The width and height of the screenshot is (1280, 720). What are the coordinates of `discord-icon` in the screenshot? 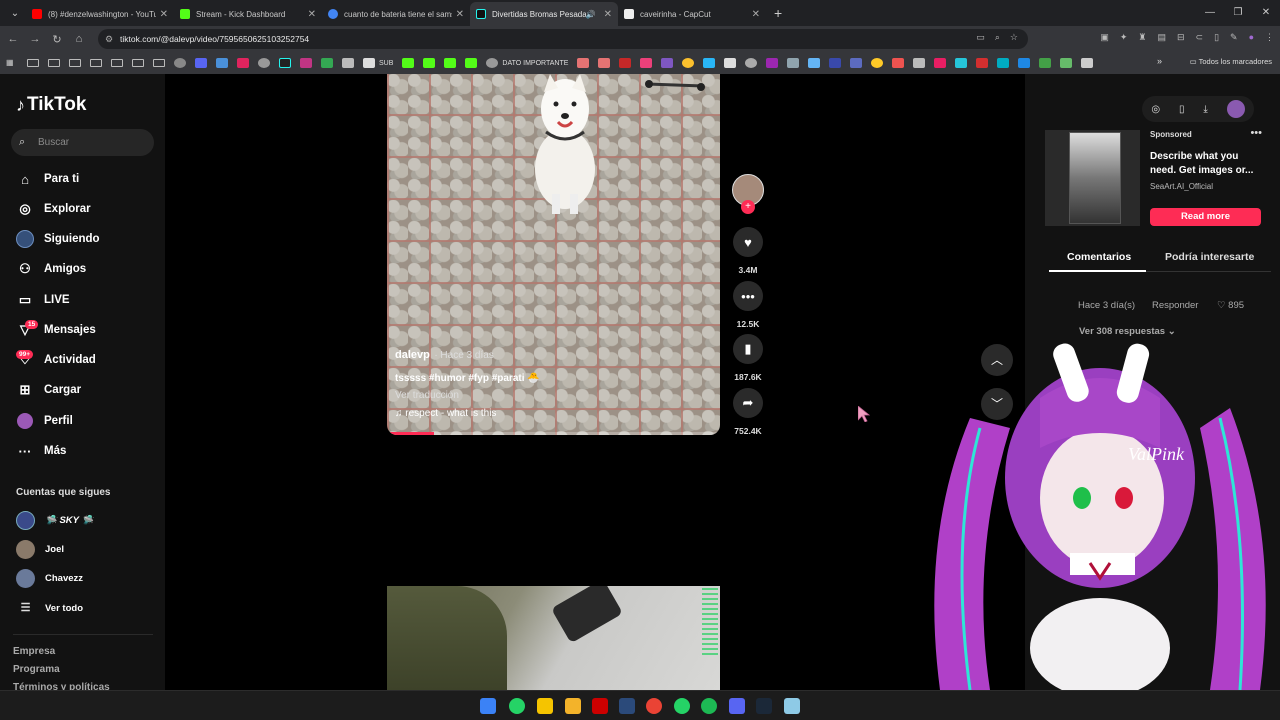 It's located at (737, 706).